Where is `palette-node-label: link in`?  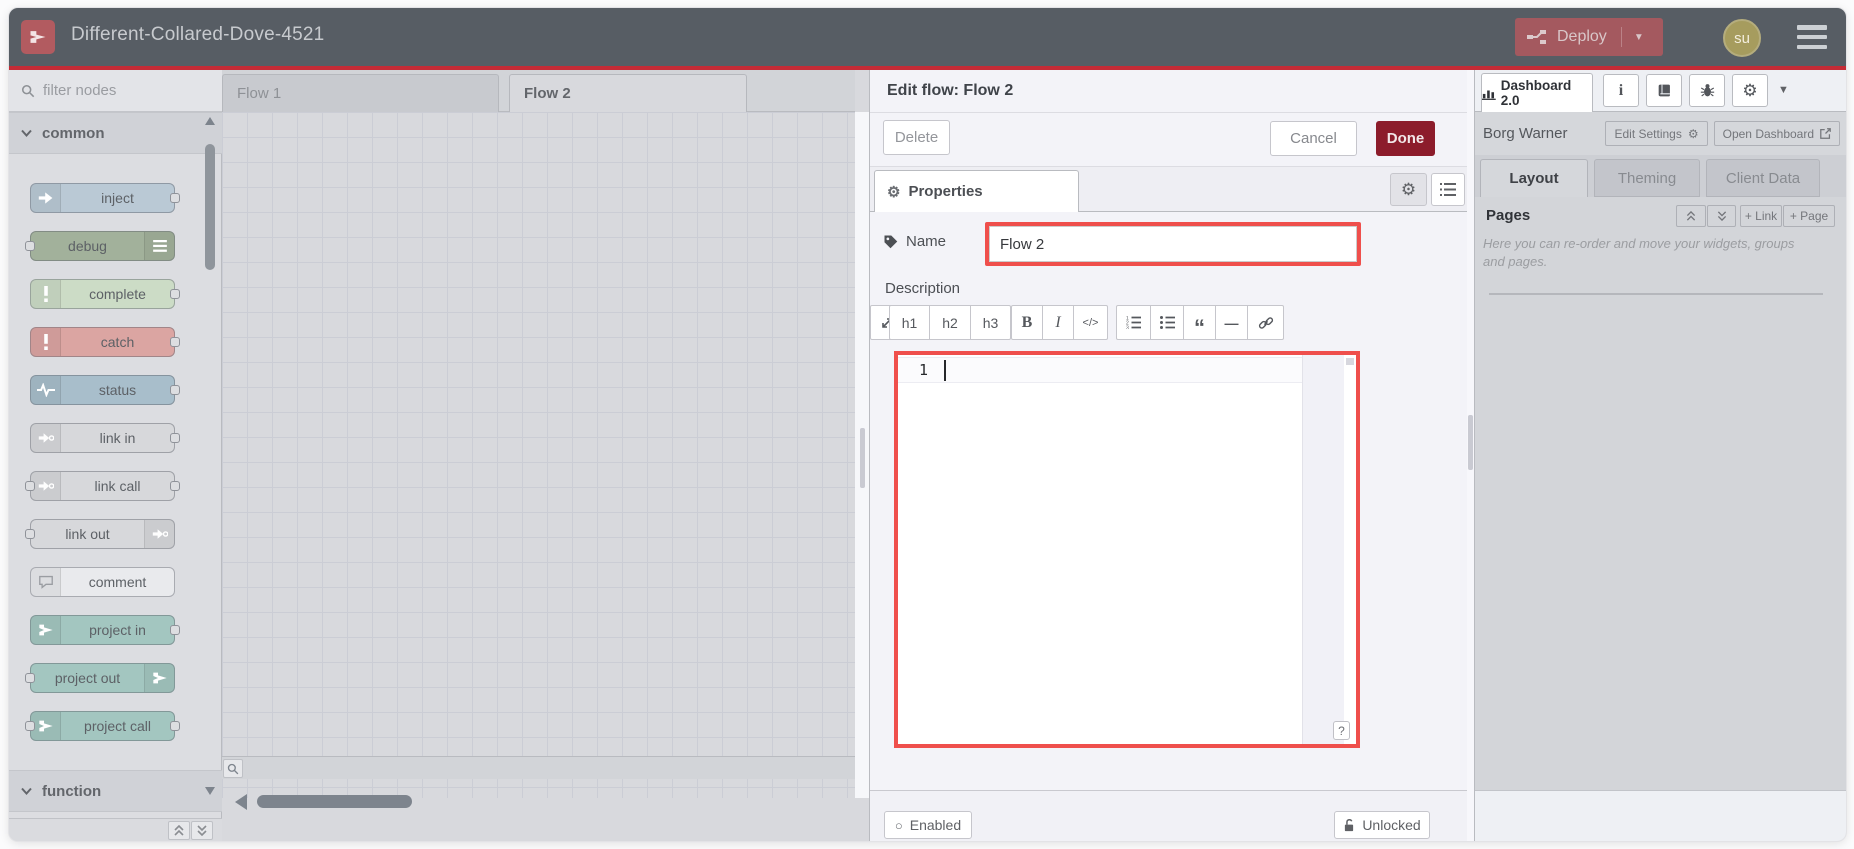
palette-node-label: link in is located at coordinates (117, 438).